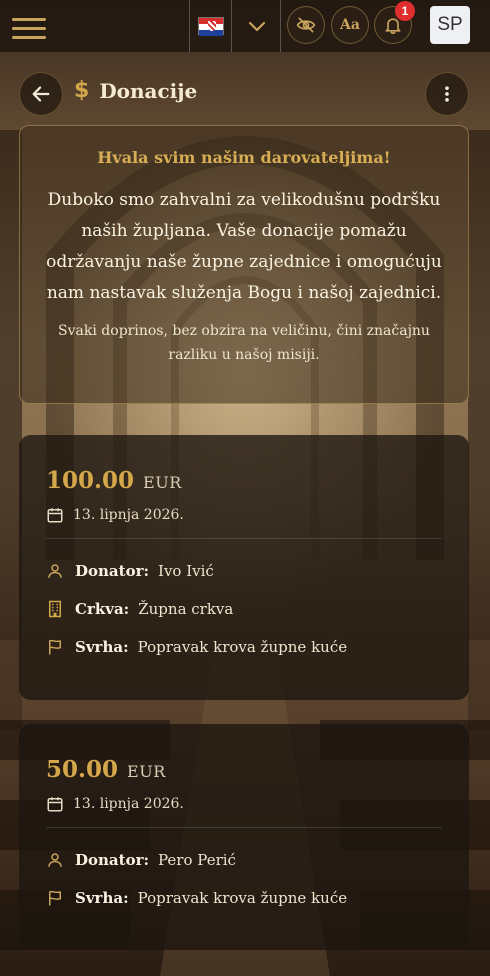 The image size is (490, 976). I want to click on donation-amount: 50.00, so click(82, 769).